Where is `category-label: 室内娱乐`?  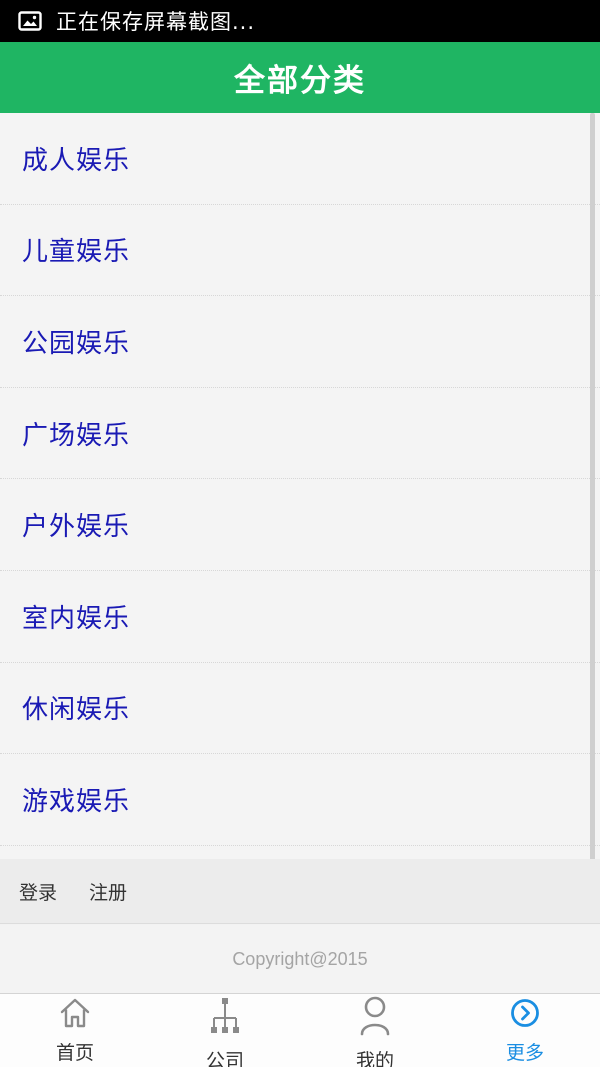
category-label: 室内娱乐 is located at coordinates (76, 618).